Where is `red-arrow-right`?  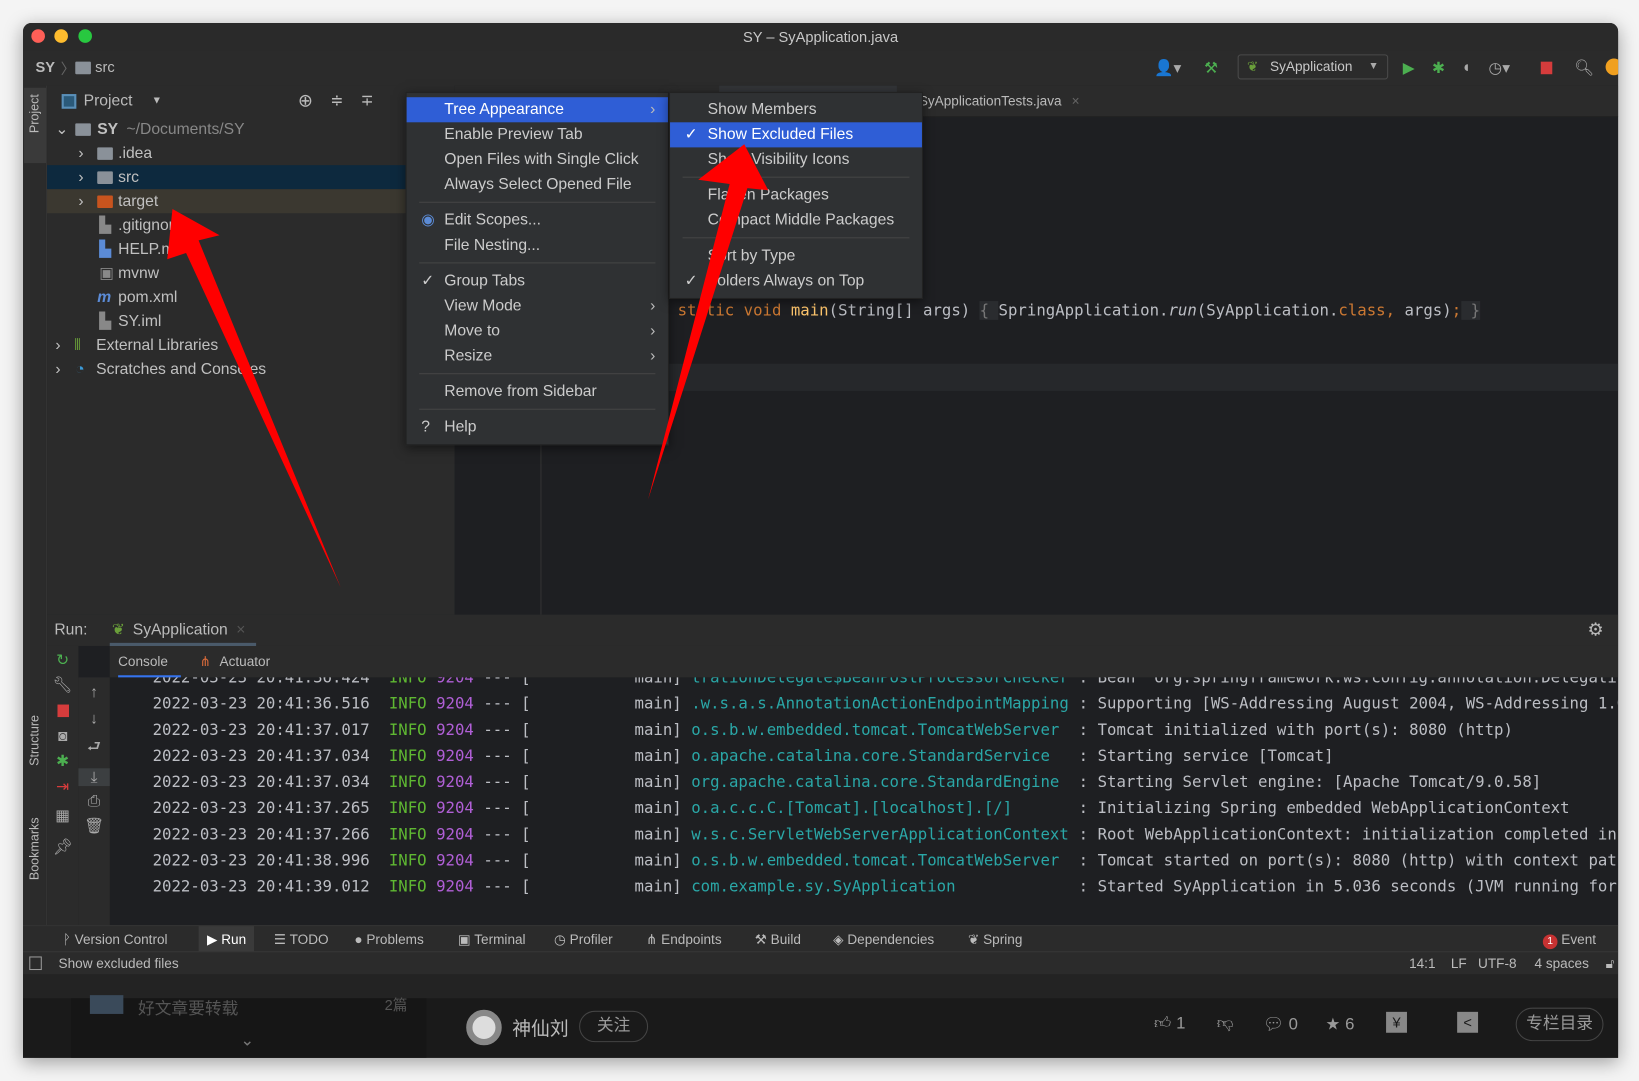
red-arrow-right is located at coordinates (708, 322).